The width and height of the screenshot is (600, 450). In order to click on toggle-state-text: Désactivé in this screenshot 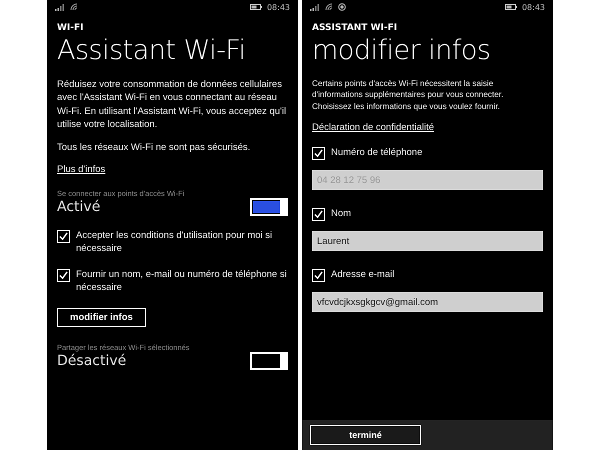, I will do `click(91, 360)`.